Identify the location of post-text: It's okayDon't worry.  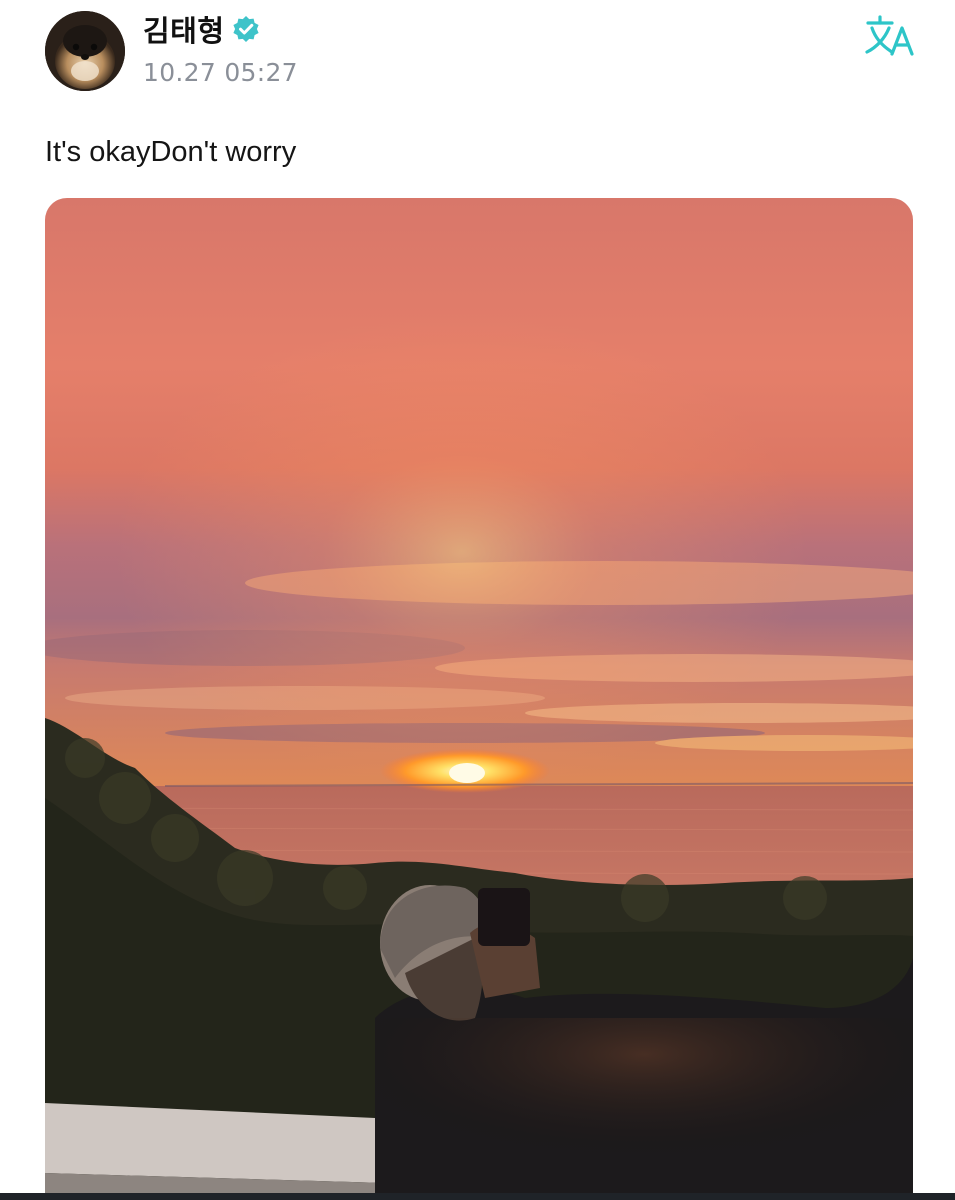
(171, 152).